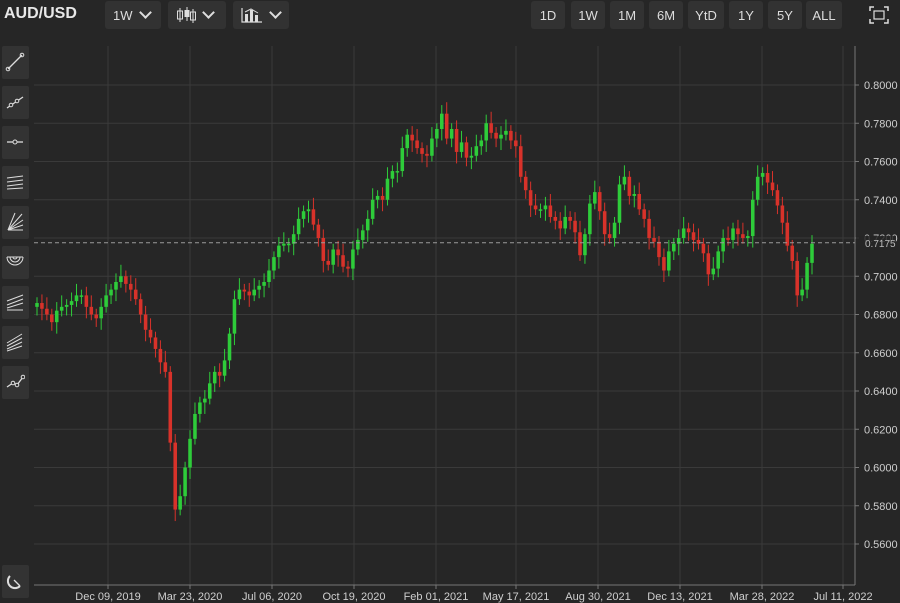  Describe the element at coordinates (881, 354) in the screenshot. I see `y-tick-label: 0.6600` at that location.